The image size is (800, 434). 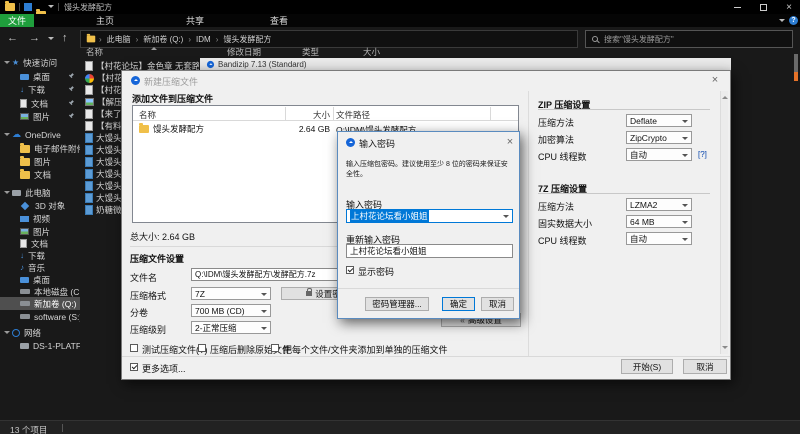 What do you see at coordinates (782, 22) in the screenshot?
I see `ribbon-expand-icon` at bounding box center [782, 22].